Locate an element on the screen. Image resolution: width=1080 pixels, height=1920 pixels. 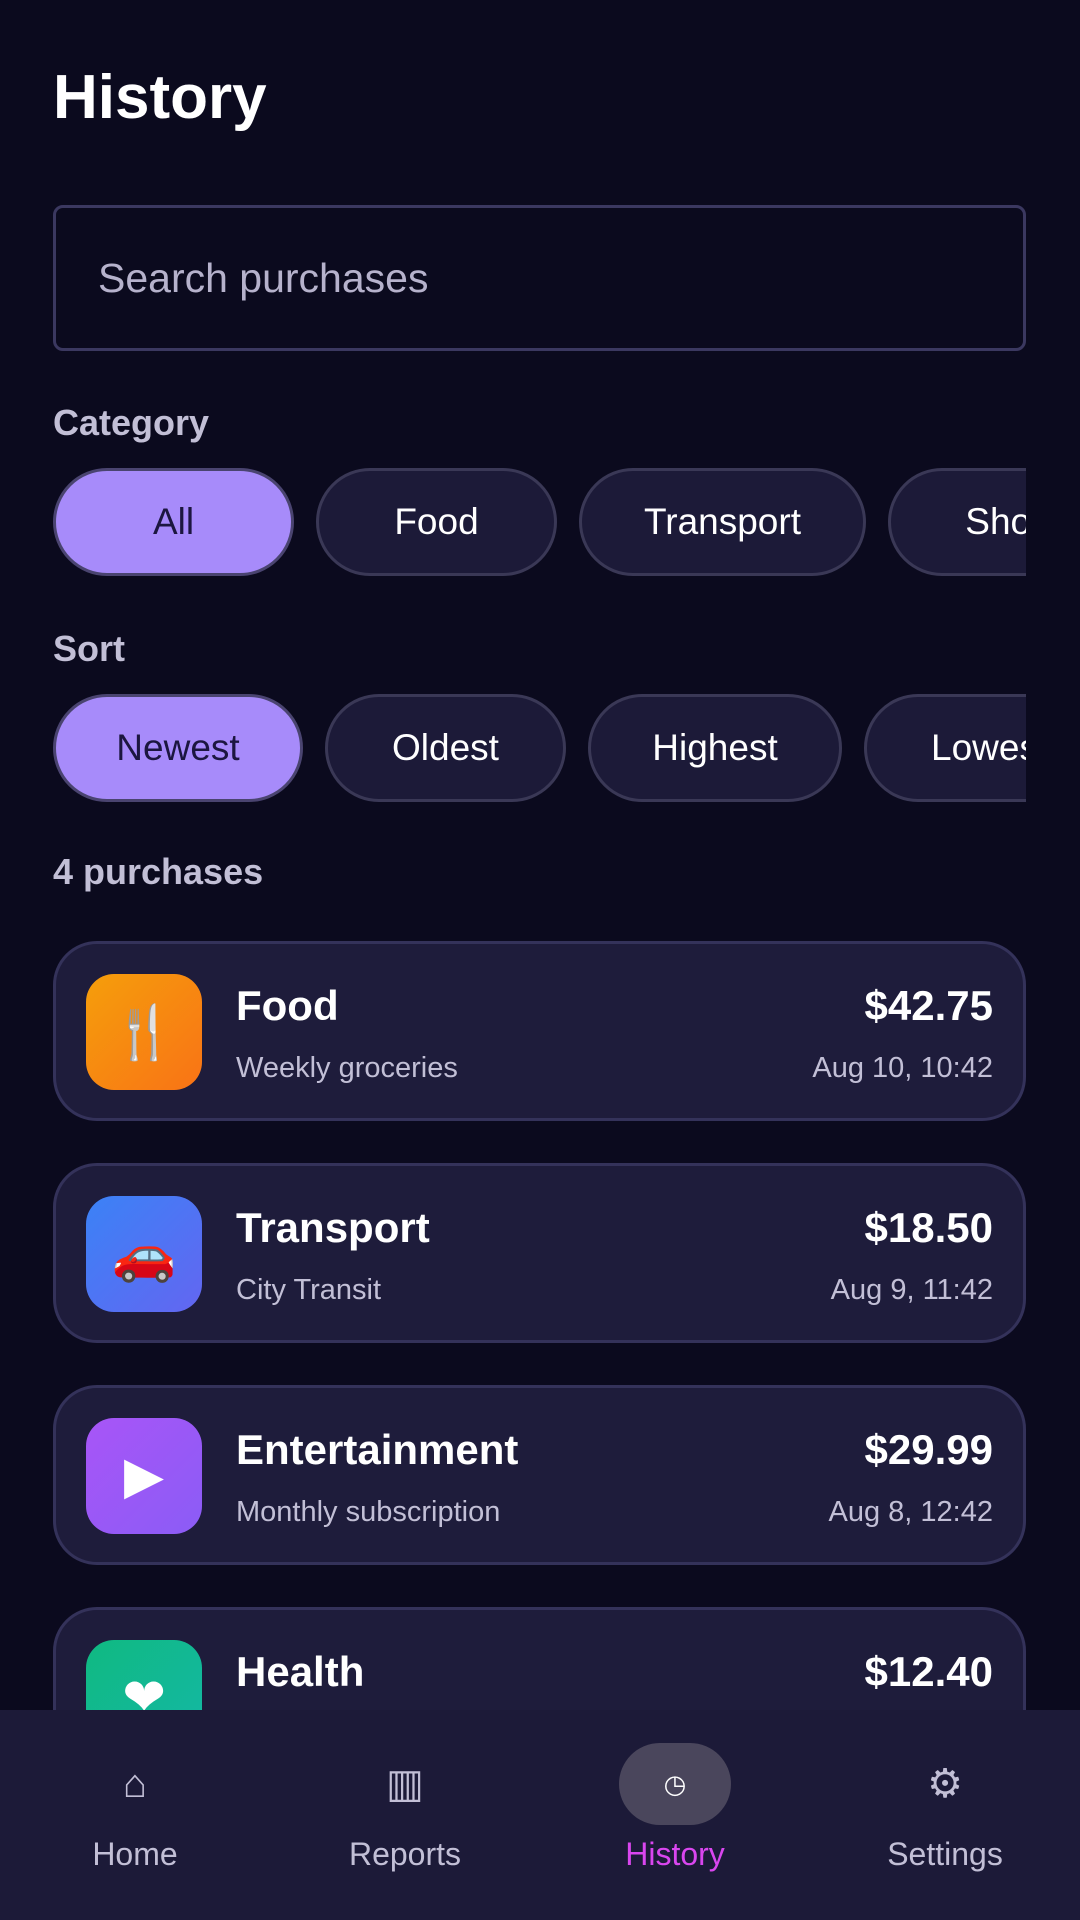
play-icon: ▶ is located at coordinates (144, 1476).